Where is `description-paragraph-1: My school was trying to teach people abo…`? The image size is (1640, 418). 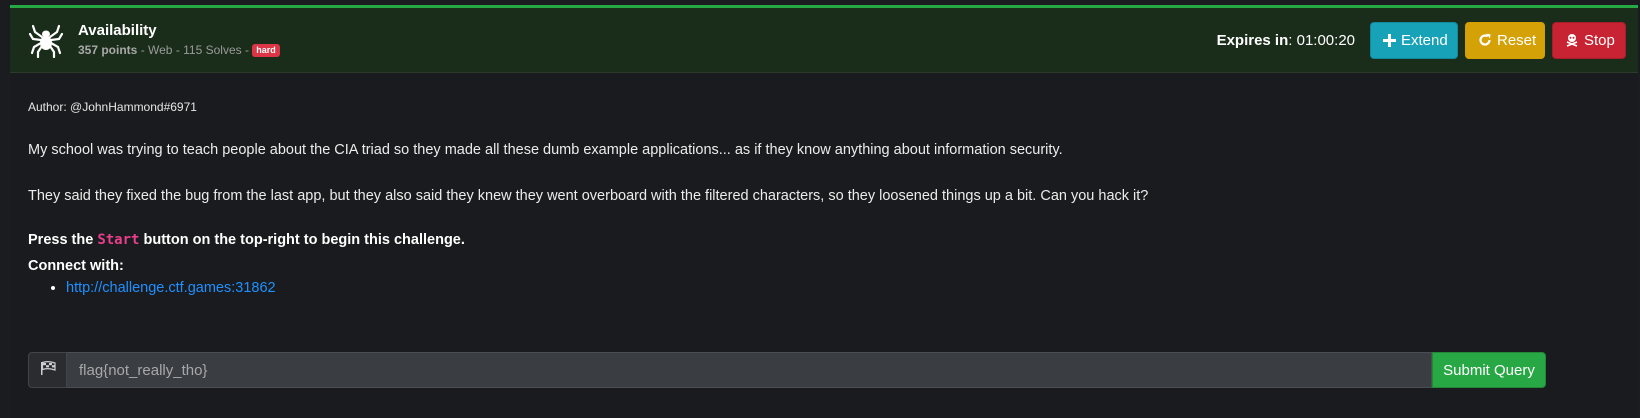 description-paragraph-1: My school was trying to teach people abo… is located at coordinates (545, 150).